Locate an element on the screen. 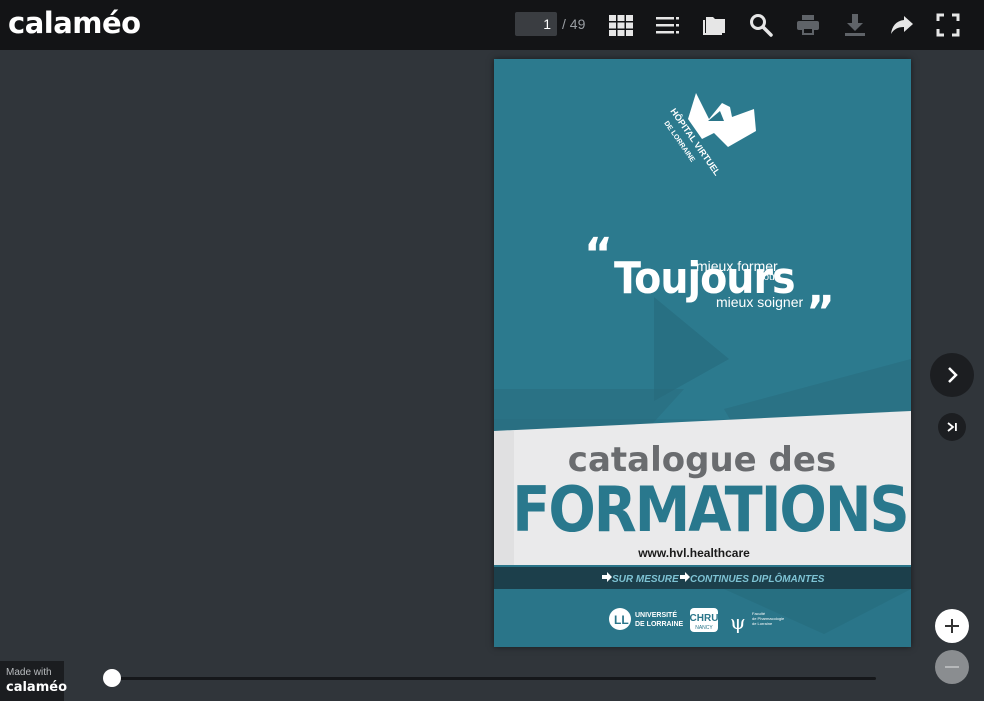 The width and height of the screenshot is (984, 701). plus-icon is located at coordinates (952, 626).